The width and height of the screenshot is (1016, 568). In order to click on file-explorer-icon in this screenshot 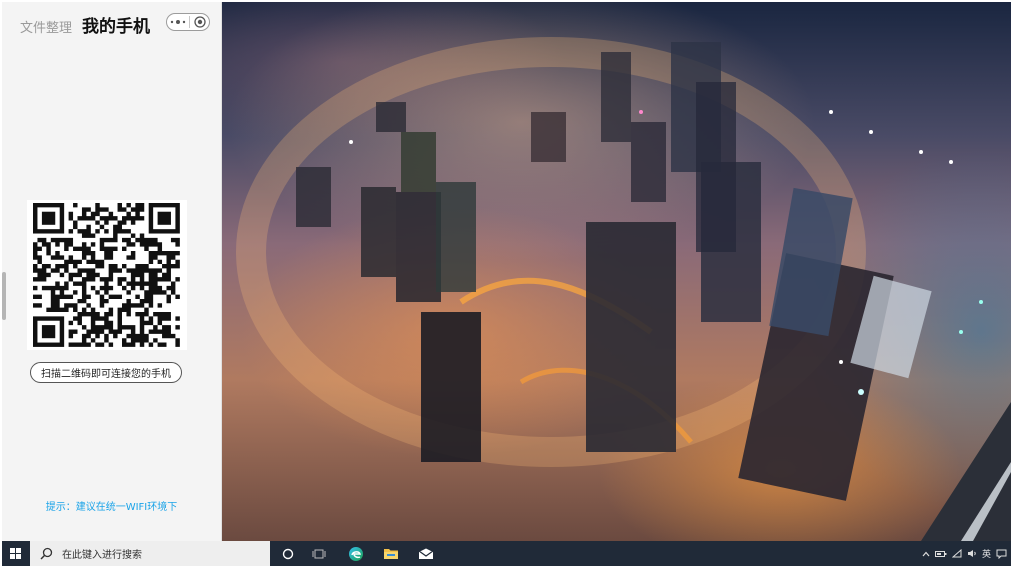, I will do `click(391, 554)`.